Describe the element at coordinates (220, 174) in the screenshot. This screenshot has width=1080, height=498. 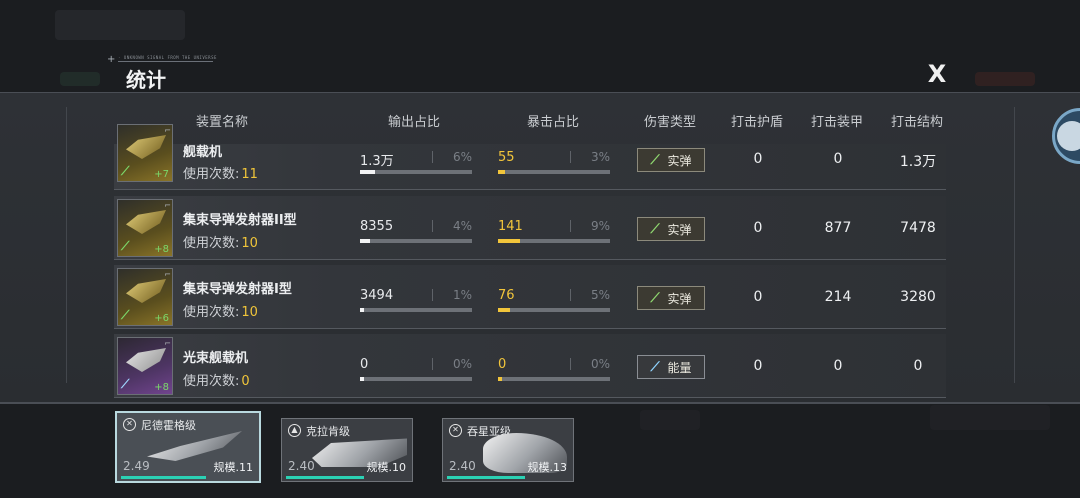
I see `usage-count: 使用次数: 11` at that location.